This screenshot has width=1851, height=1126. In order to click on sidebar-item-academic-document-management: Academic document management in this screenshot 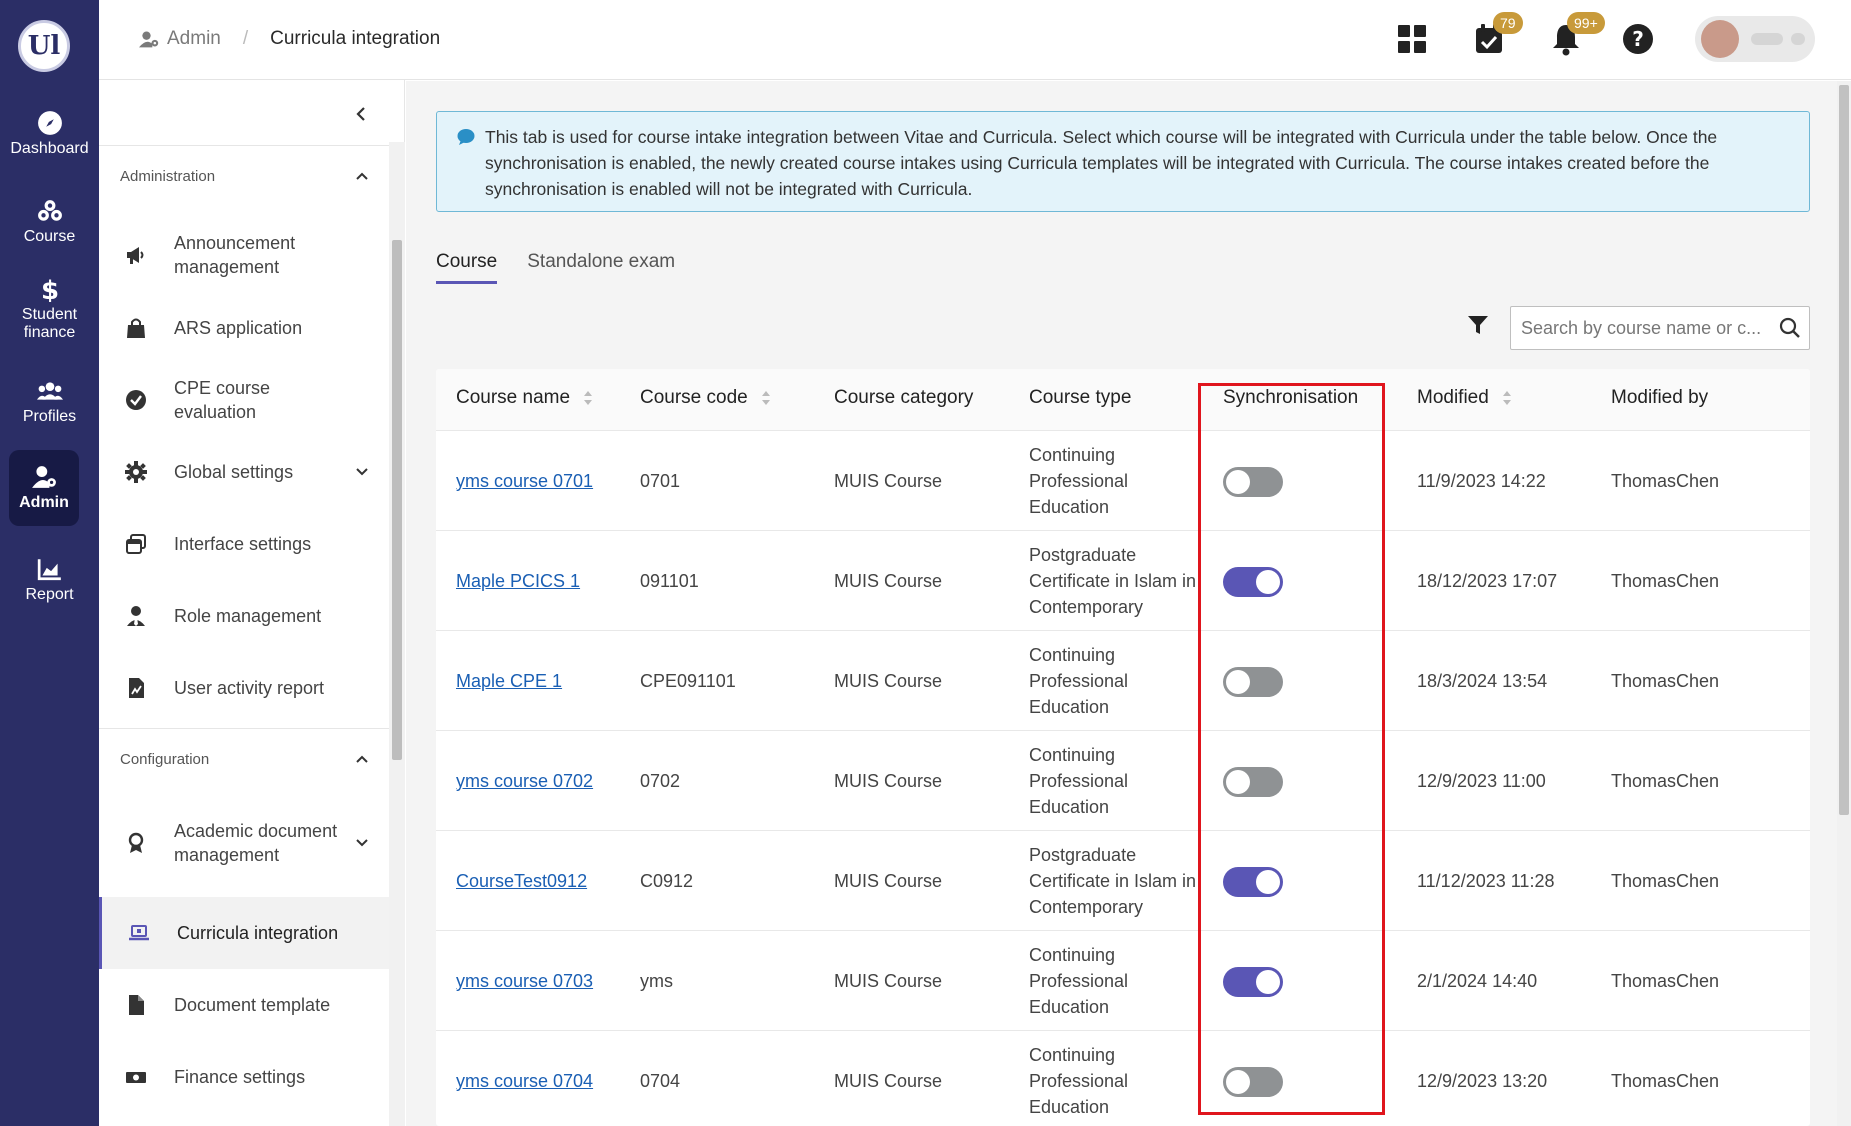, I will do `click(244, 843)`.